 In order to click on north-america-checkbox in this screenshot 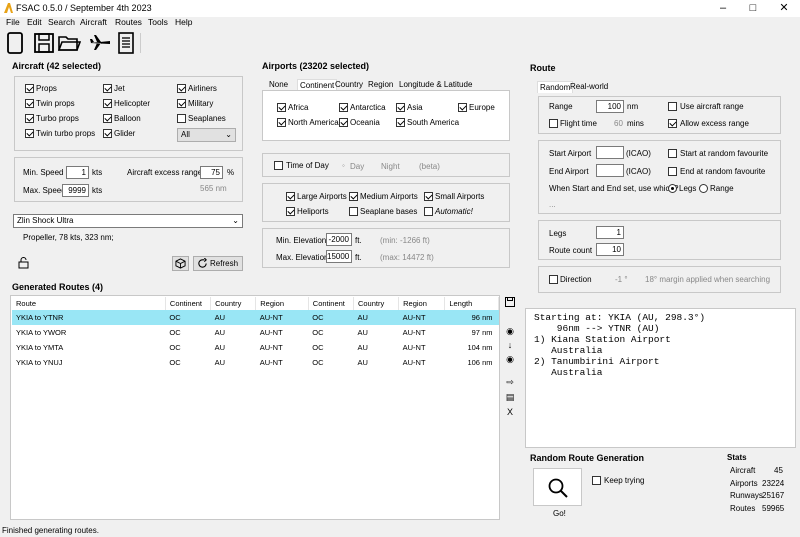, I will do `click(281, 122)`.